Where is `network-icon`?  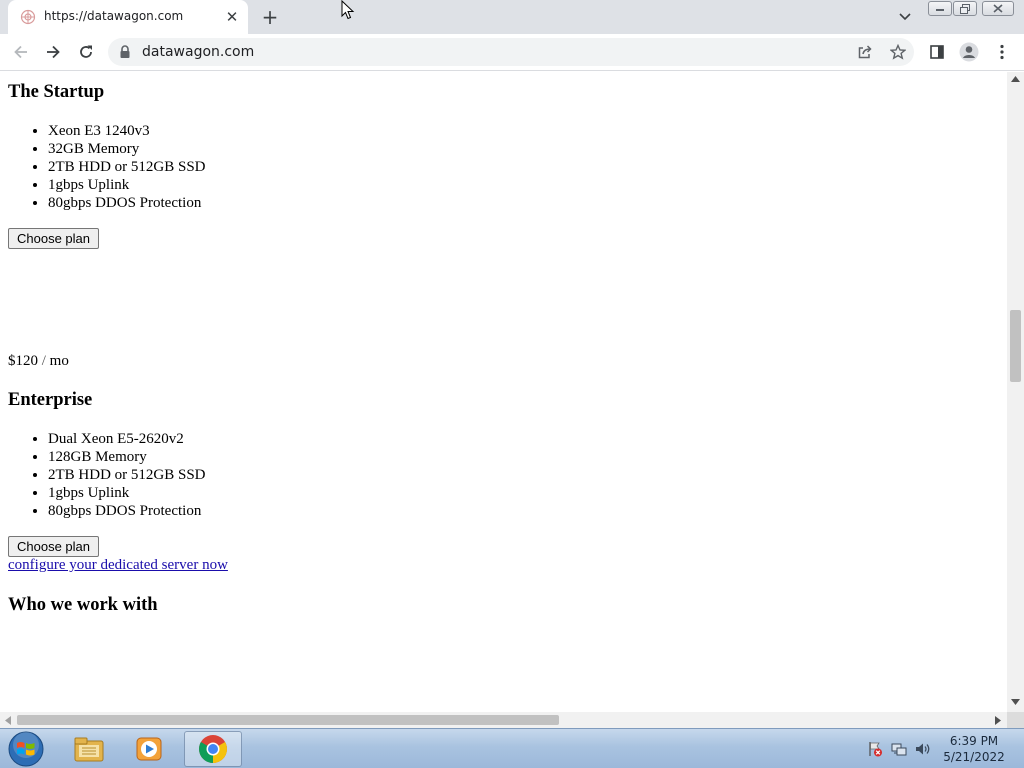
network-icon is located at coordinates (899, 749).